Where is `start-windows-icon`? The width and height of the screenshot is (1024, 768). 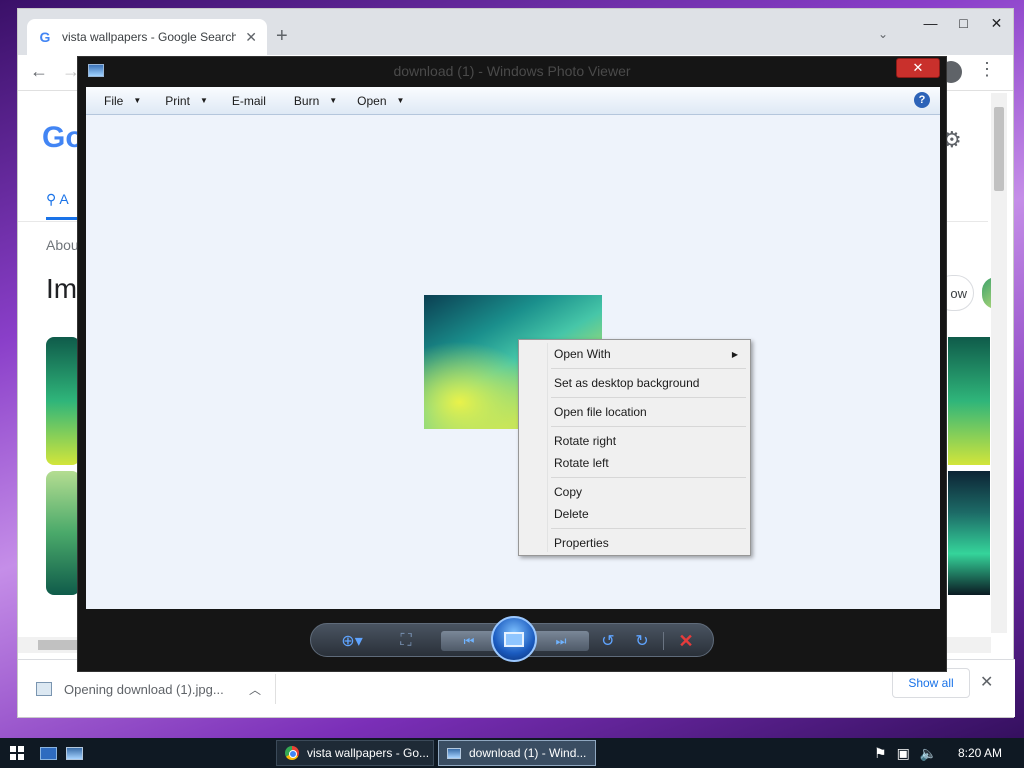 start-windows-icon is located at coordinates (17, 753).